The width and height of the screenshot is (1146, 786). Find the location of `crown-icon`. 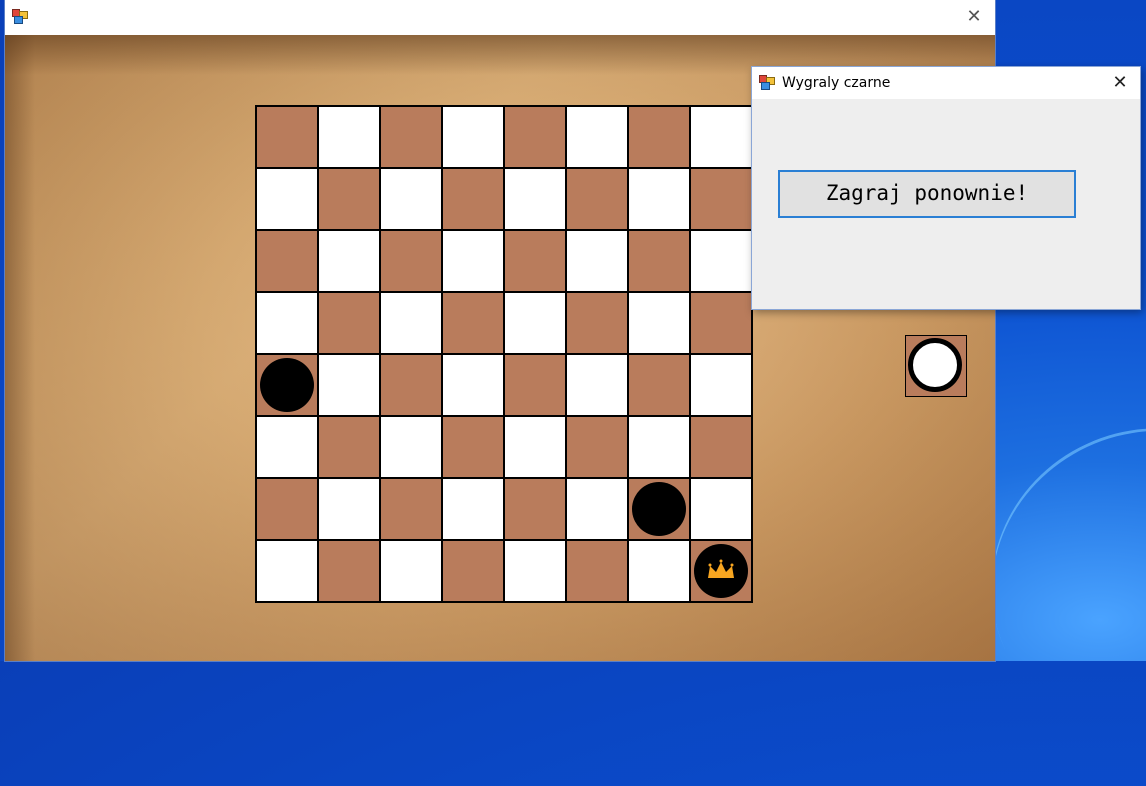

crown-icon is located at coordinates (721, 568).